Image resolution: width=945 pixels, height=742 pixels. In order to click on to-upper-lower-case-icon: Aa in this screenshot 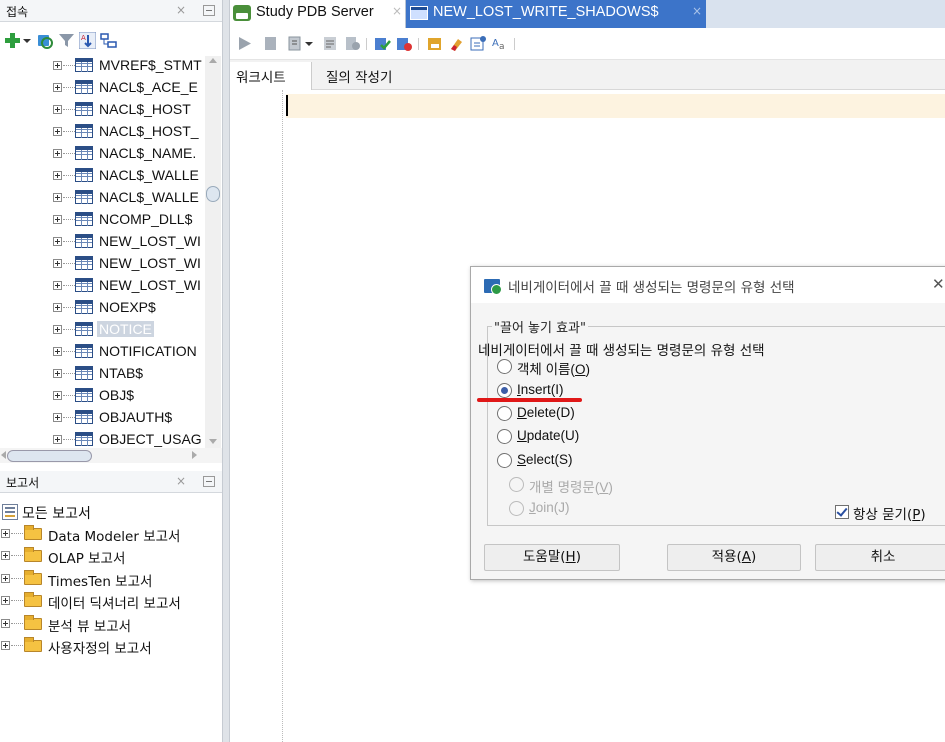, I will do `click(500, 43)`.